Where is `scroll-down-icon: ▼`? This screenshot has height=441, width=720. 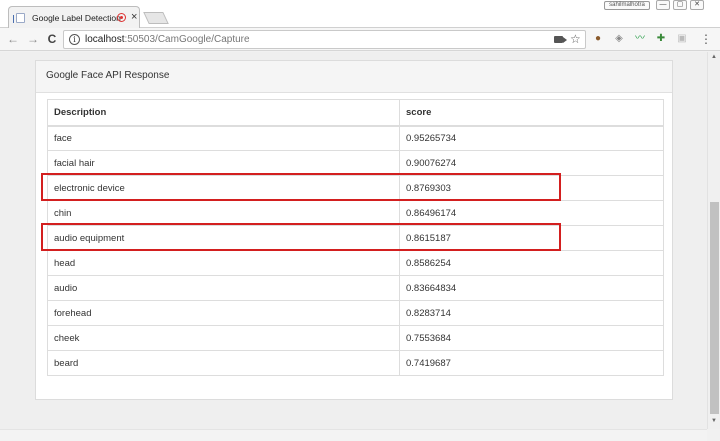 scroll-down-icon: ▼ is located at coordinates (714, 421).